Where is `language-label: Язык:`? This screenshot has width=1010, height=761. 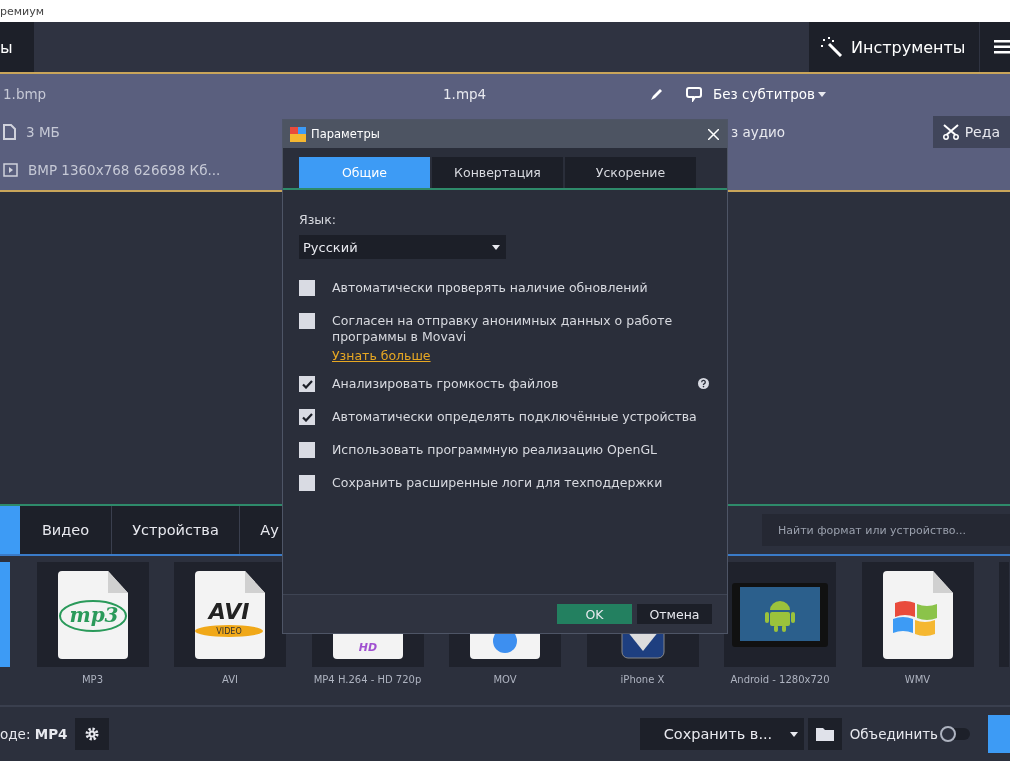 language-label: Язык: is located at coordinates (318, 219).